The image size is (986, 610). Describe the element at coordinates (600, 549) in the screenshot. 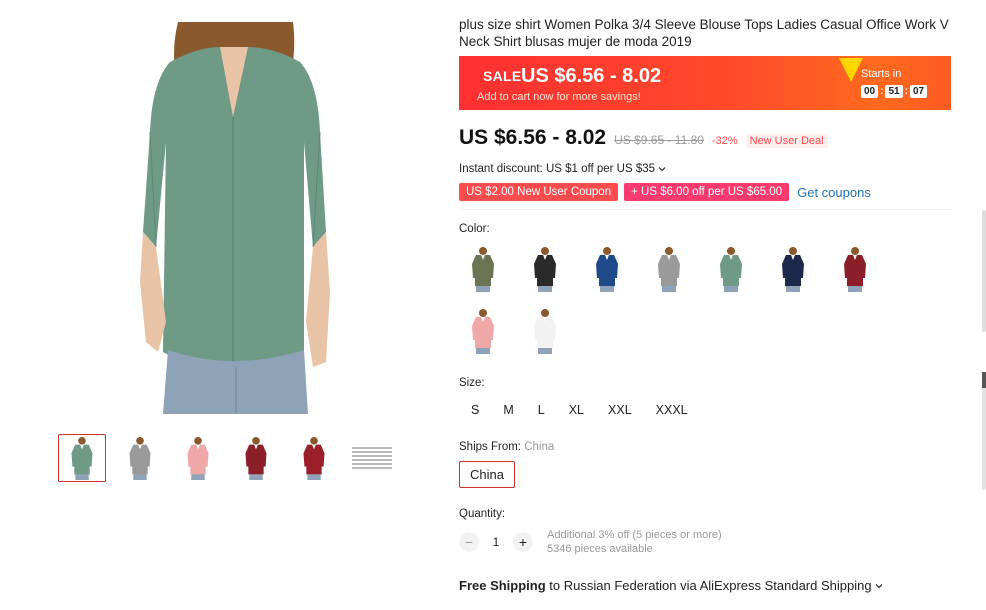

I see `stock-available-text: 5346 pieces available` at that location.